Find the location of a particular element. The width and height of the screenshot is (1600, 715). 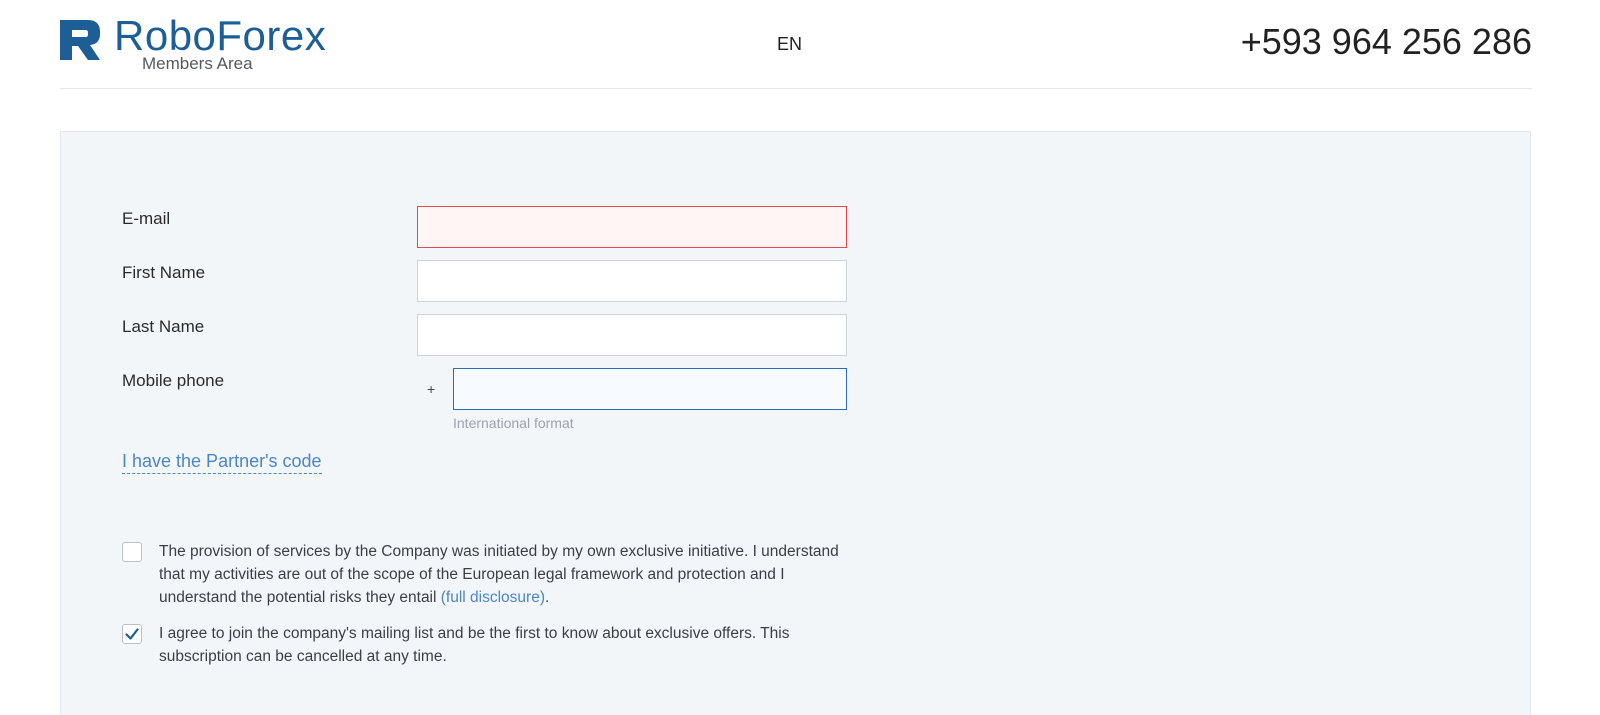

last-name-input is located at coordinates (632, 335).